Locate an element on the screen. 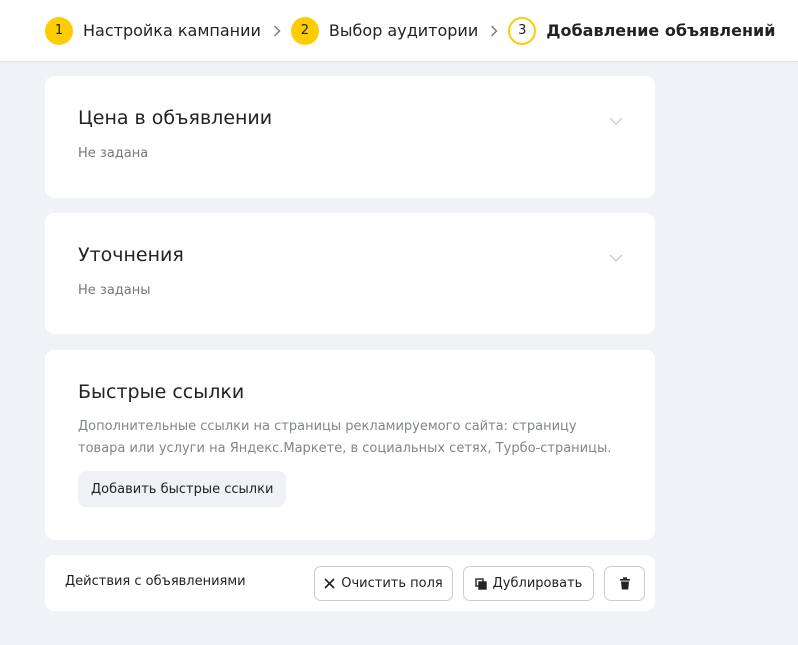 This screenshot has height=645, width=798. step-number: 1 is located at coordinates (59, 30).